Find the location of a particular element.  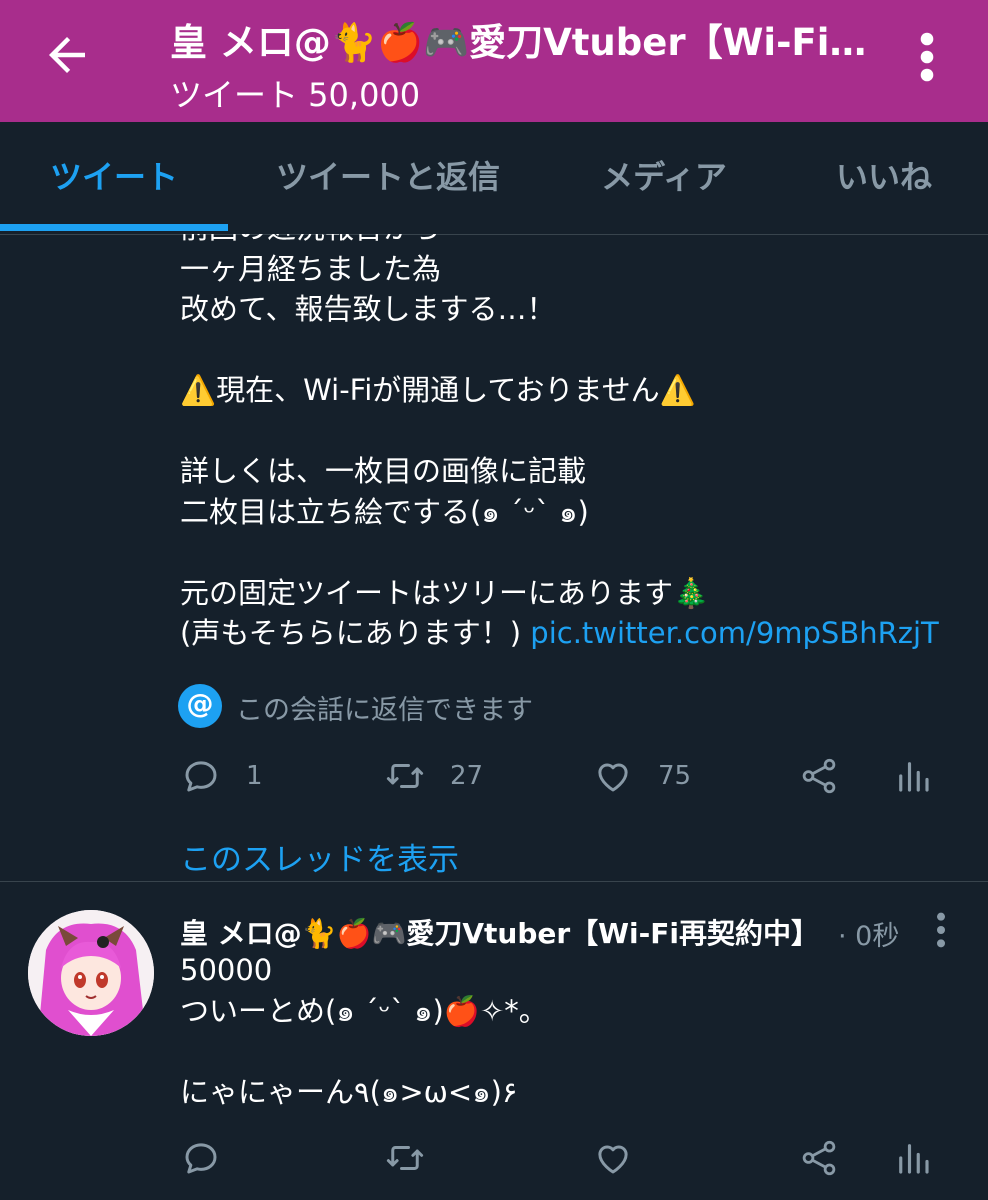

reply-button is located at coordinates (201, 1158).